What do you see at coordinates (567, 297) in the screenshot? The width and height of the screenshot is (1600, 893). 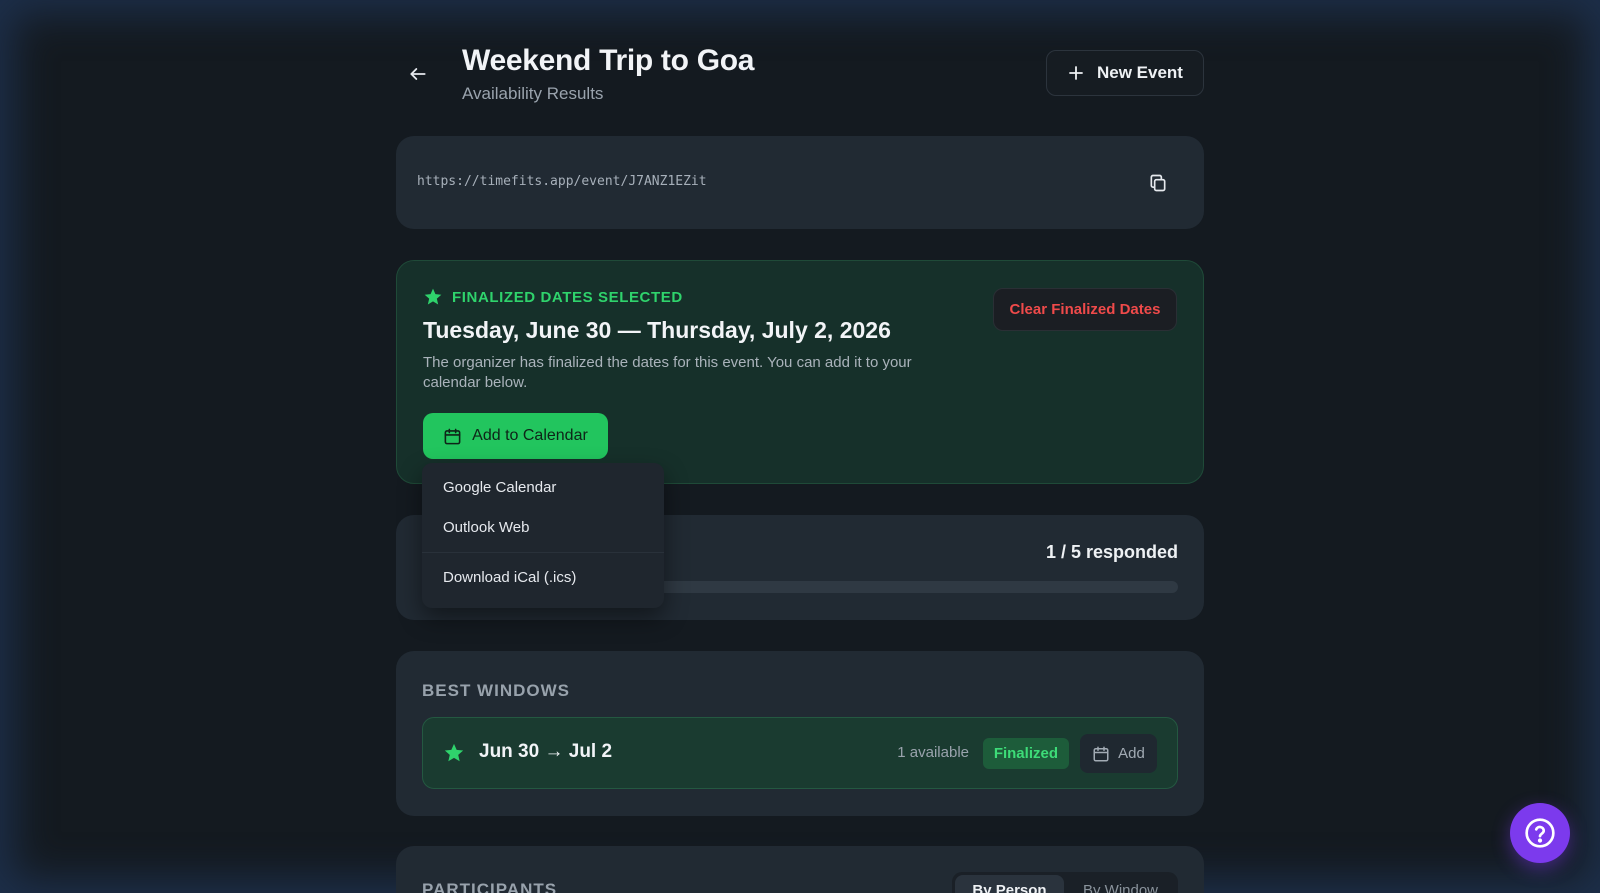 I see `finalized-badge-text: FINALIZED DATES SELECTED` at bounding box center [567, 297].